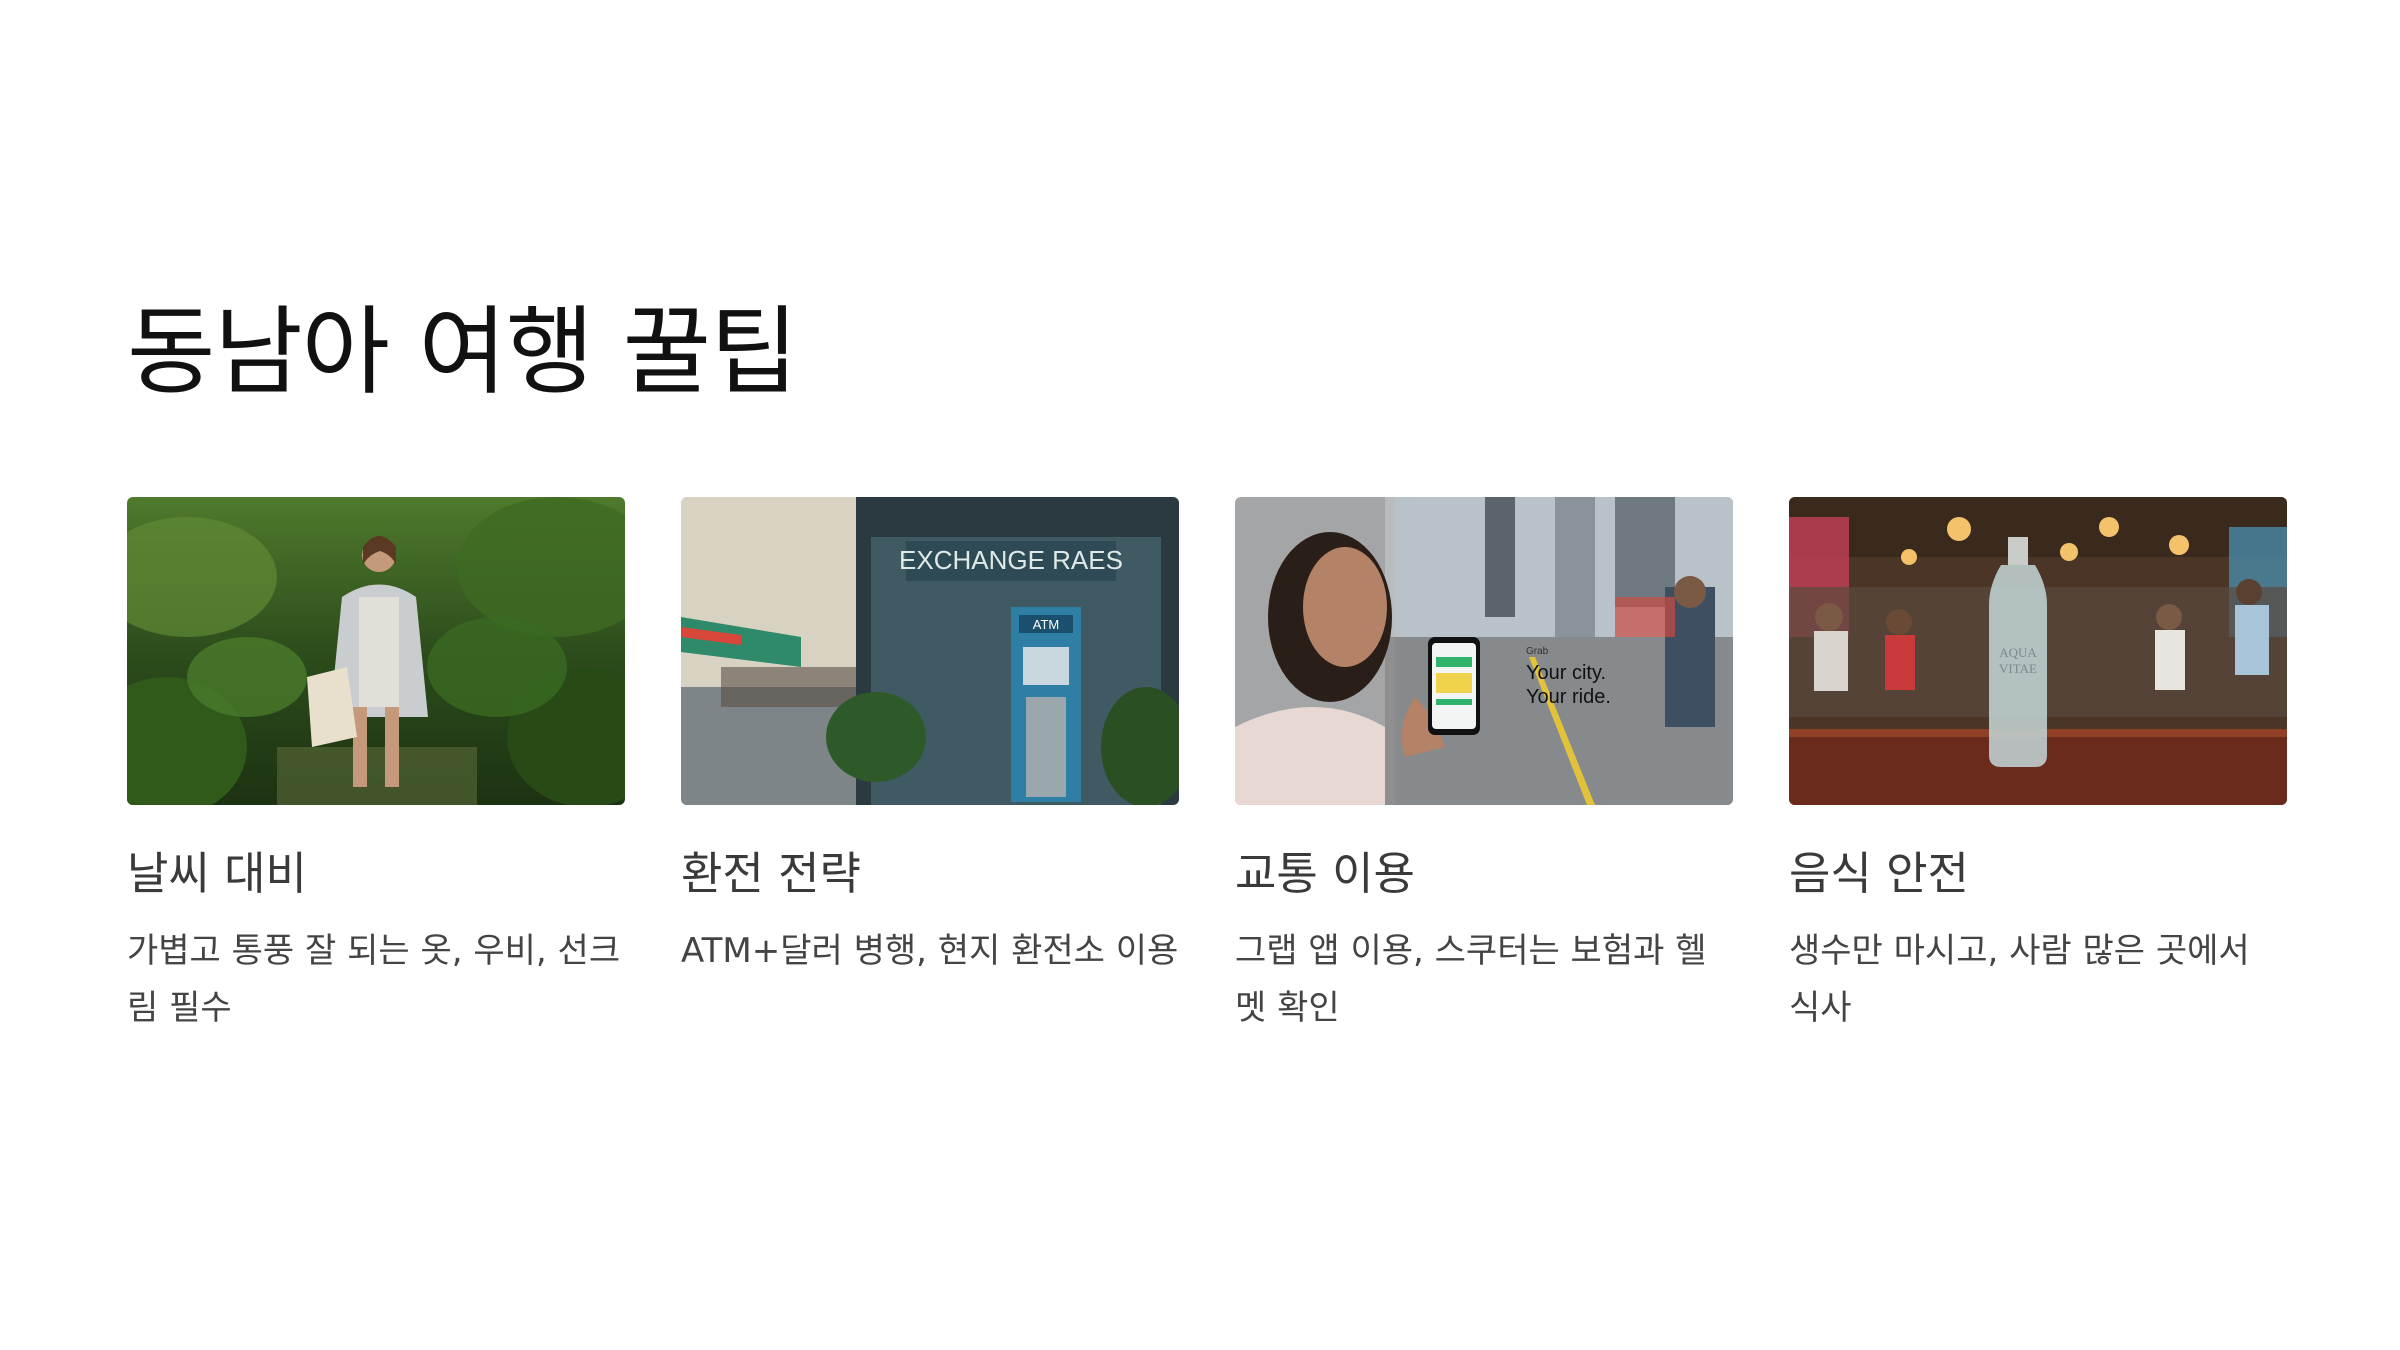 The width and height of the screenshot is (2400, 1350). I want to click on exchange-sign-text: EXCHANGE RAES, so click(1011, 560).